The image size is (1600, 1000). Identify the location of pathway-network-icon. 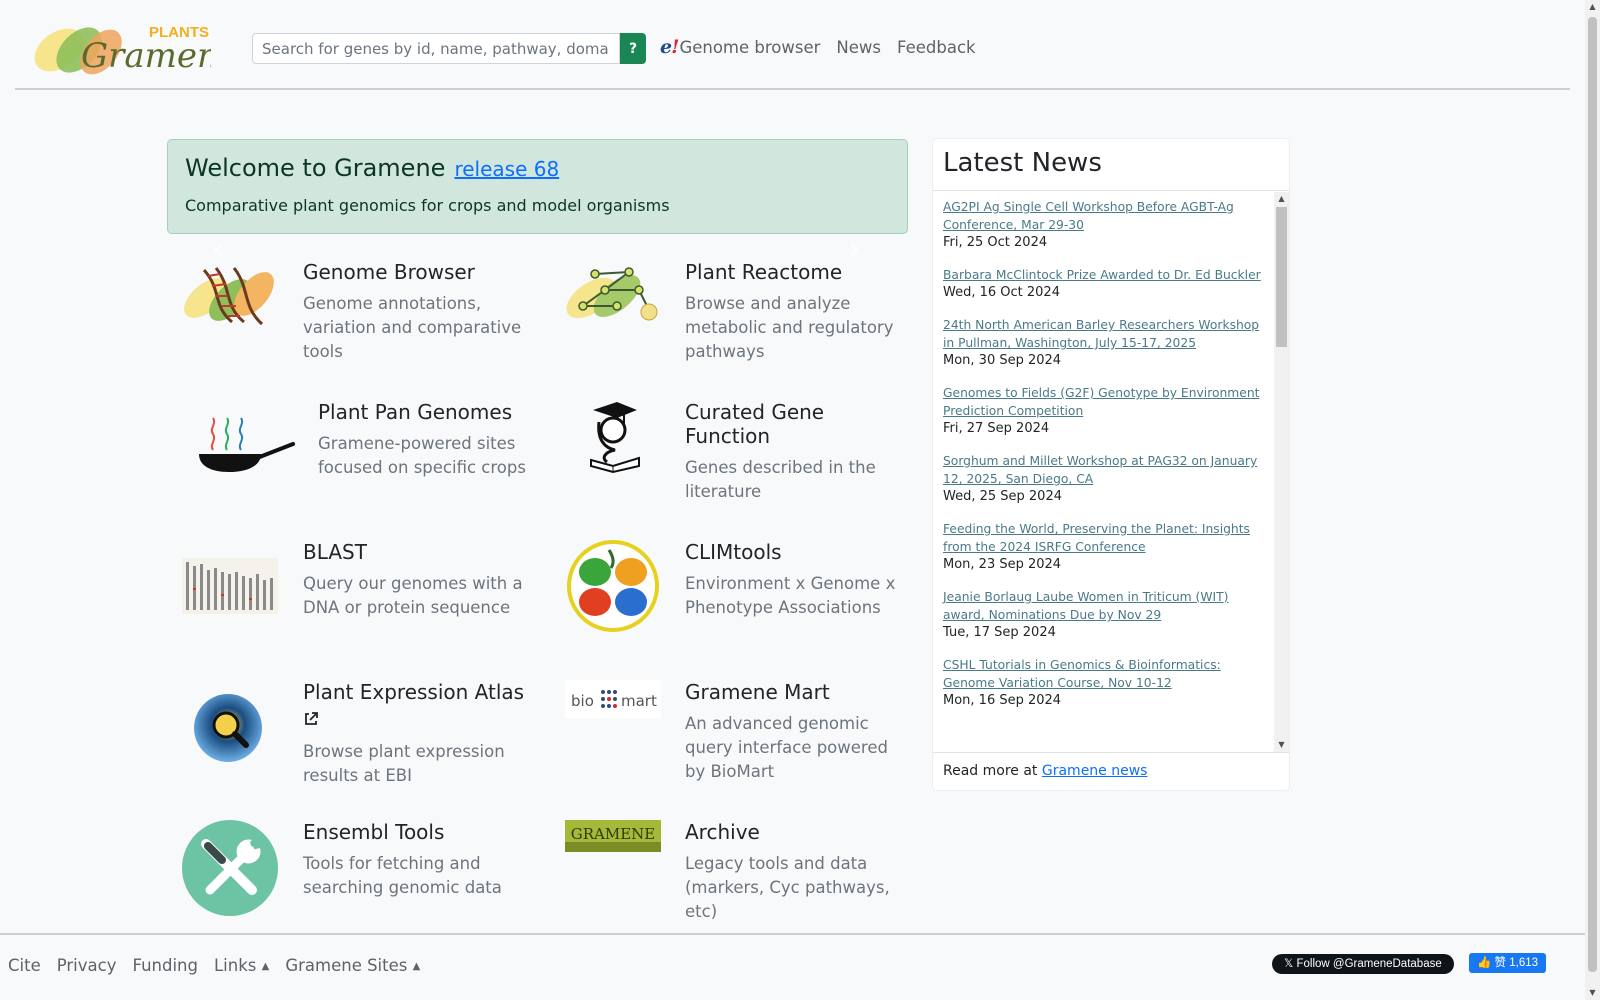
(614, 298).